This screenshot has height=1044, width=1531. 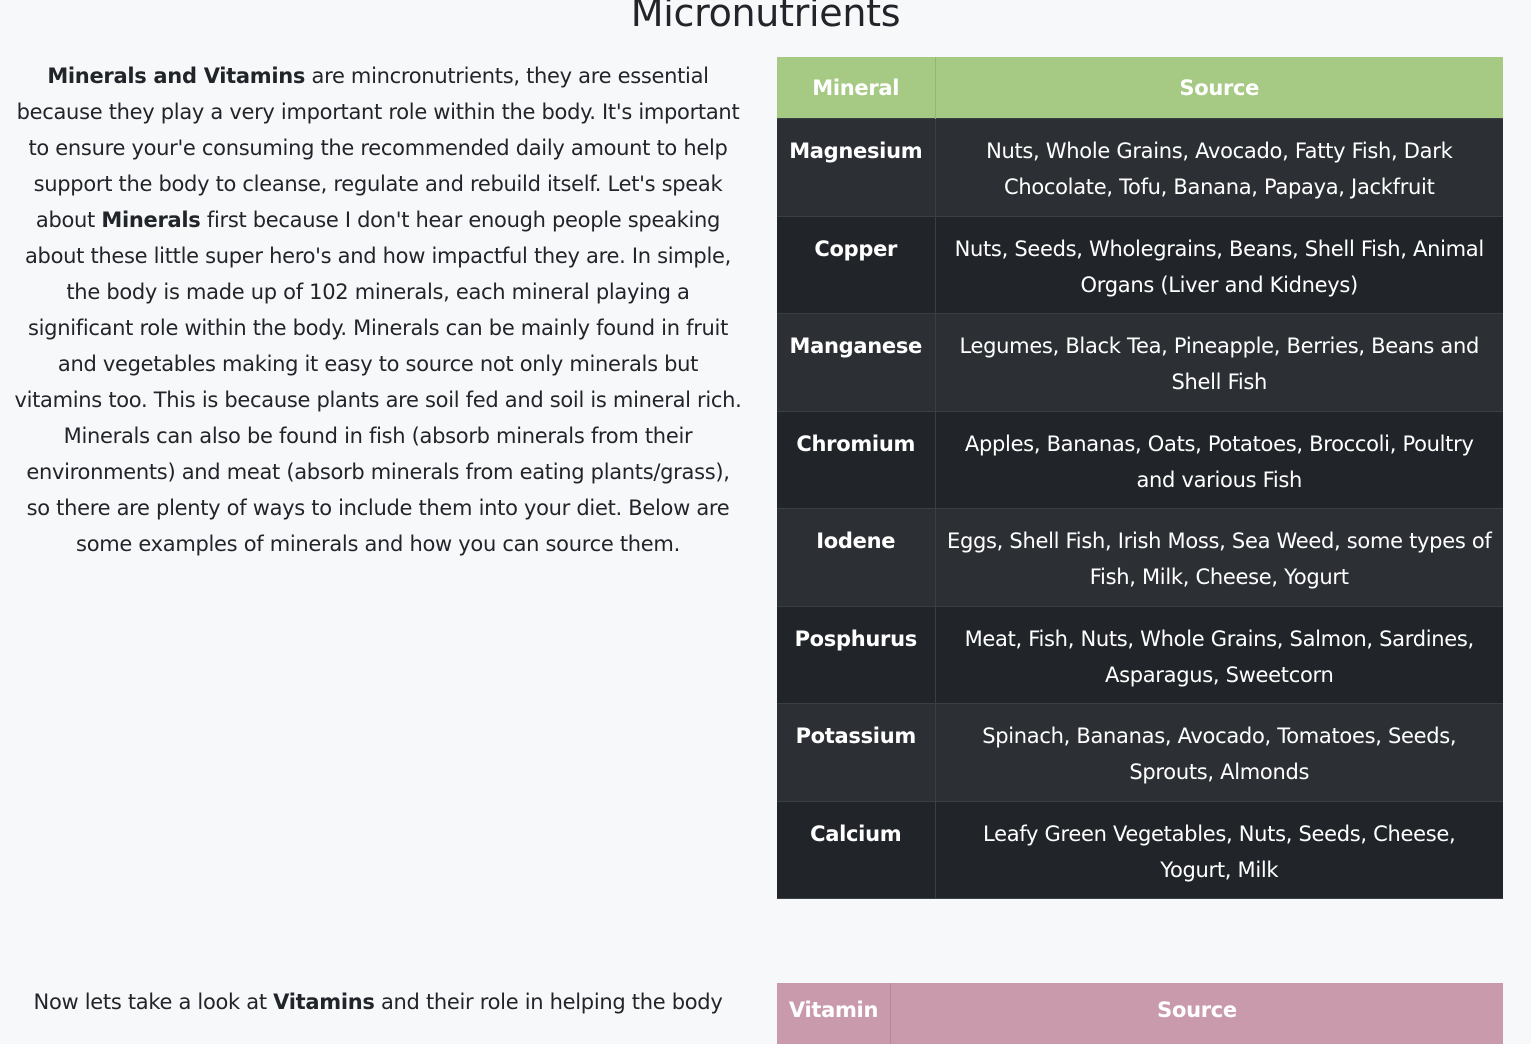 I want to click on mineral-name-cell: Magnesium, so click(x=856, y=167).